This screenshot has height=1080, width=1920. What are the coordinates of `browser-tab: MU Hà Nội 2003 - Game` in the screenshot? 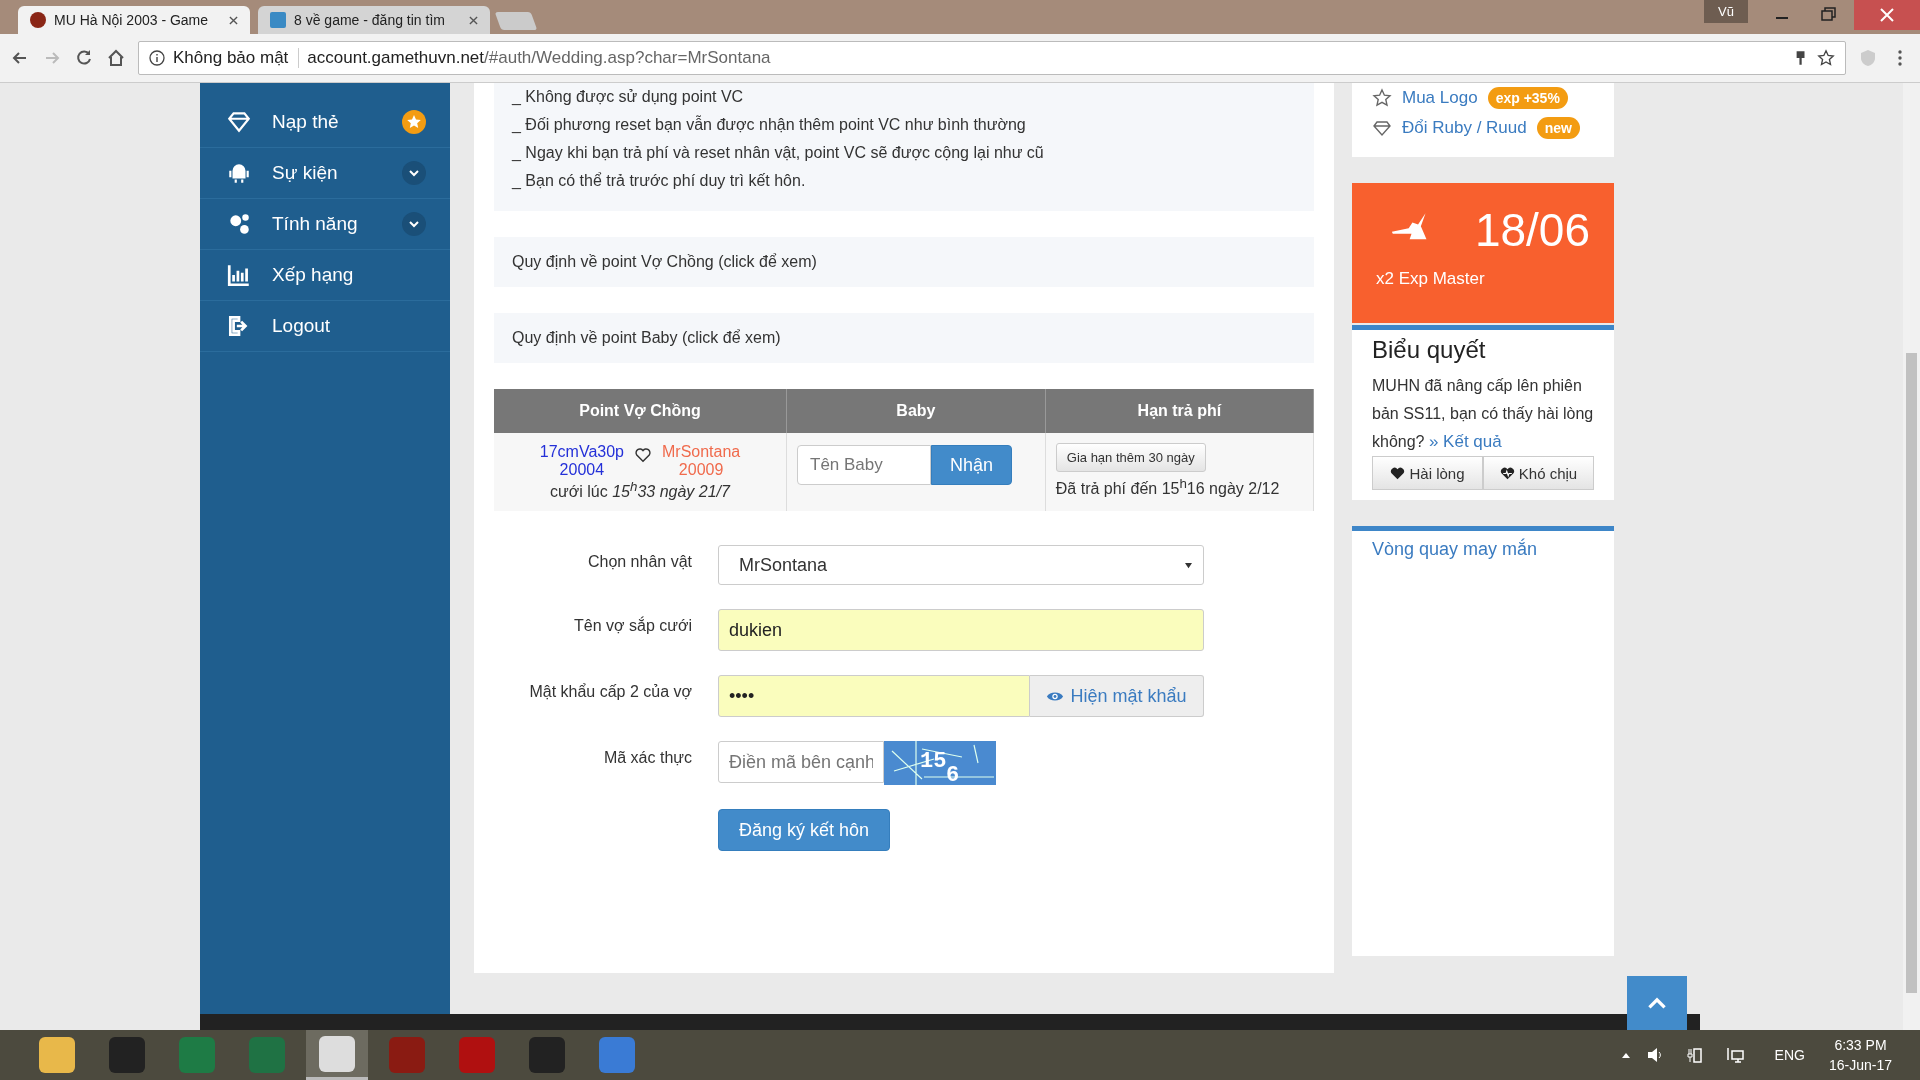 It's located at (134, 20).